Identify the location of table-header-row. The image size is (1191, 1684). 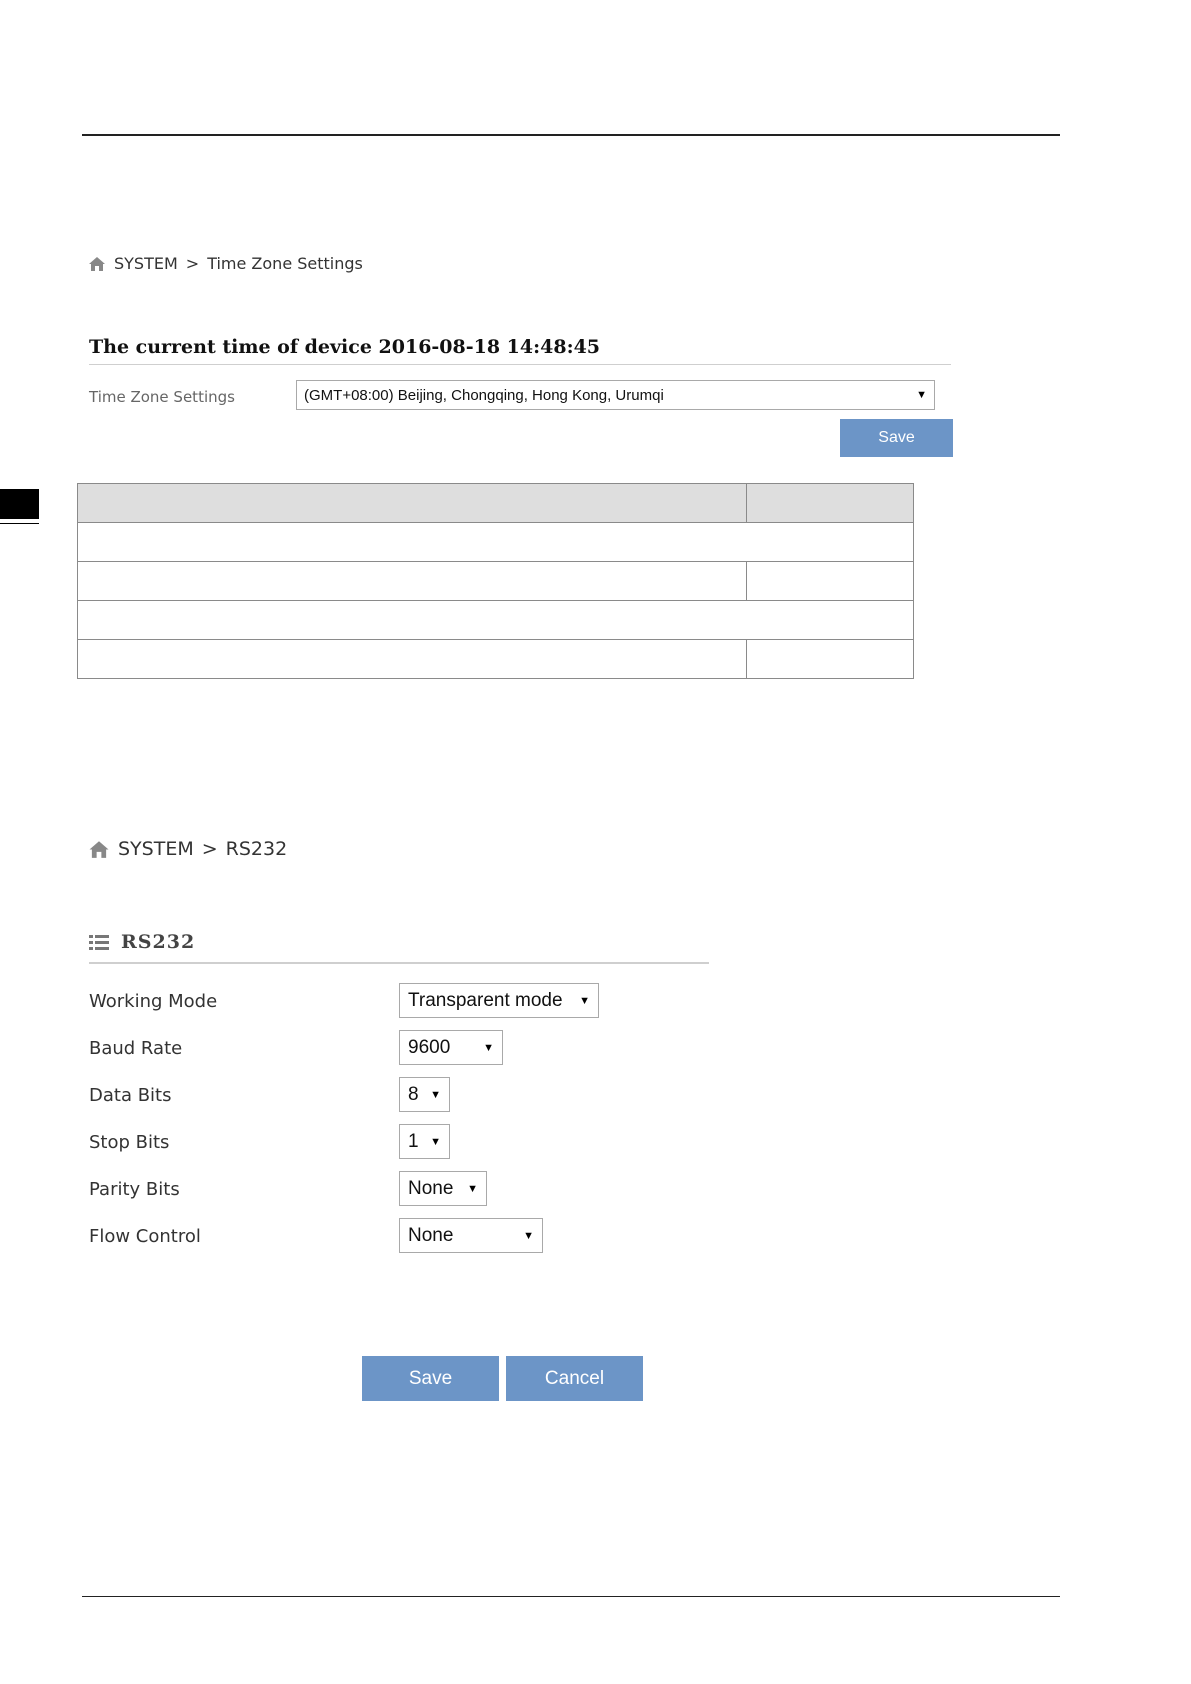
(495, 503).